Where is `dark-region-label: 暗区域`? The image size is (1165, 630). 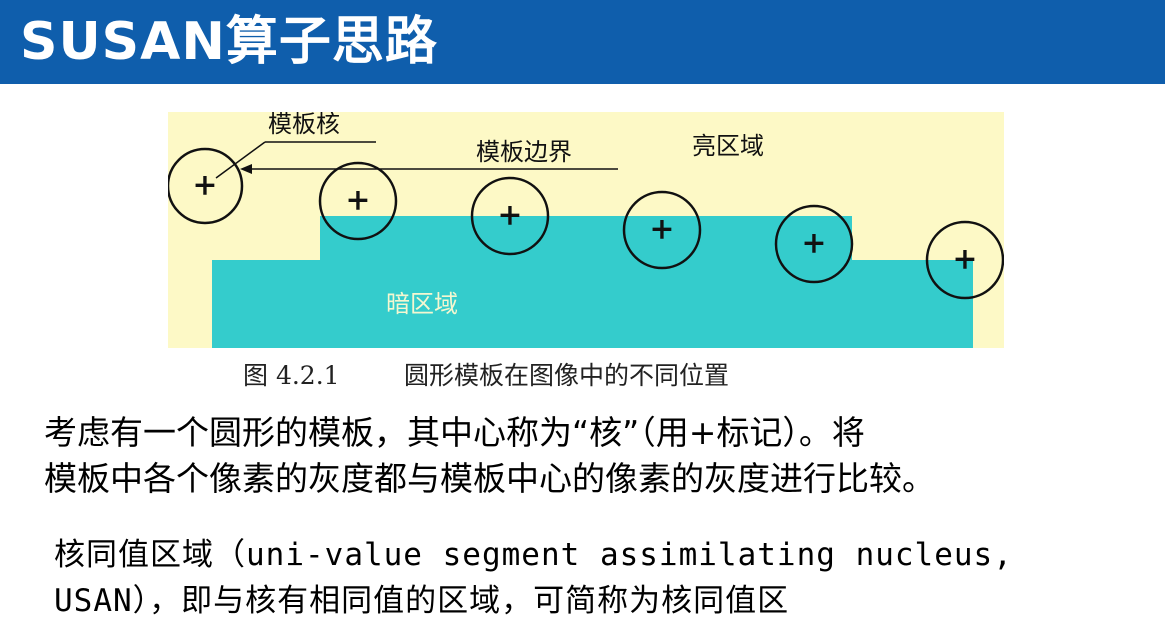
dark-region-label: 暗区域 is located at coordinates (422, 304).